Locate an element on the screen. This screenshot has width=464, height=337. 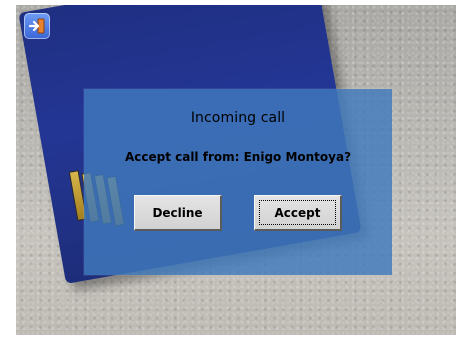
decline-button: Decline is located at coordinates (178, 213).